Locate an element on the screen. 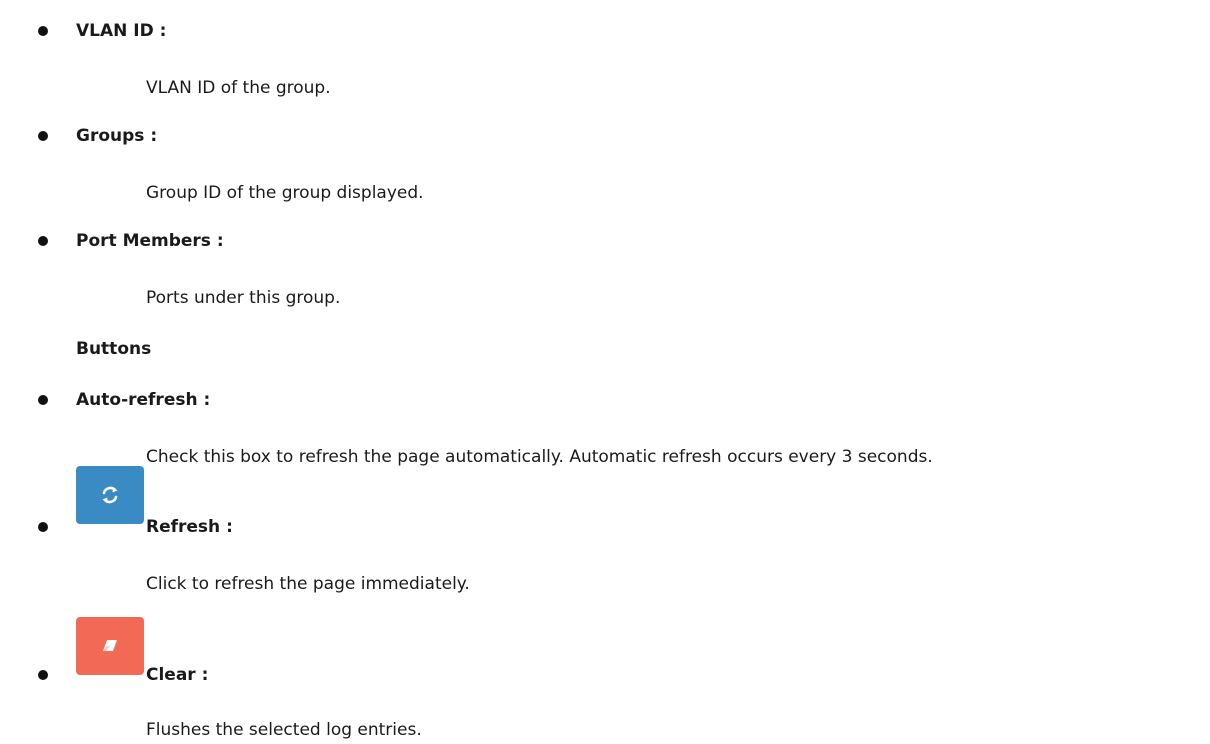 This screenshot has width=1210, height=744. desc-vlan-id: VLAN ID of the group. is located at coordinates (238, 88).